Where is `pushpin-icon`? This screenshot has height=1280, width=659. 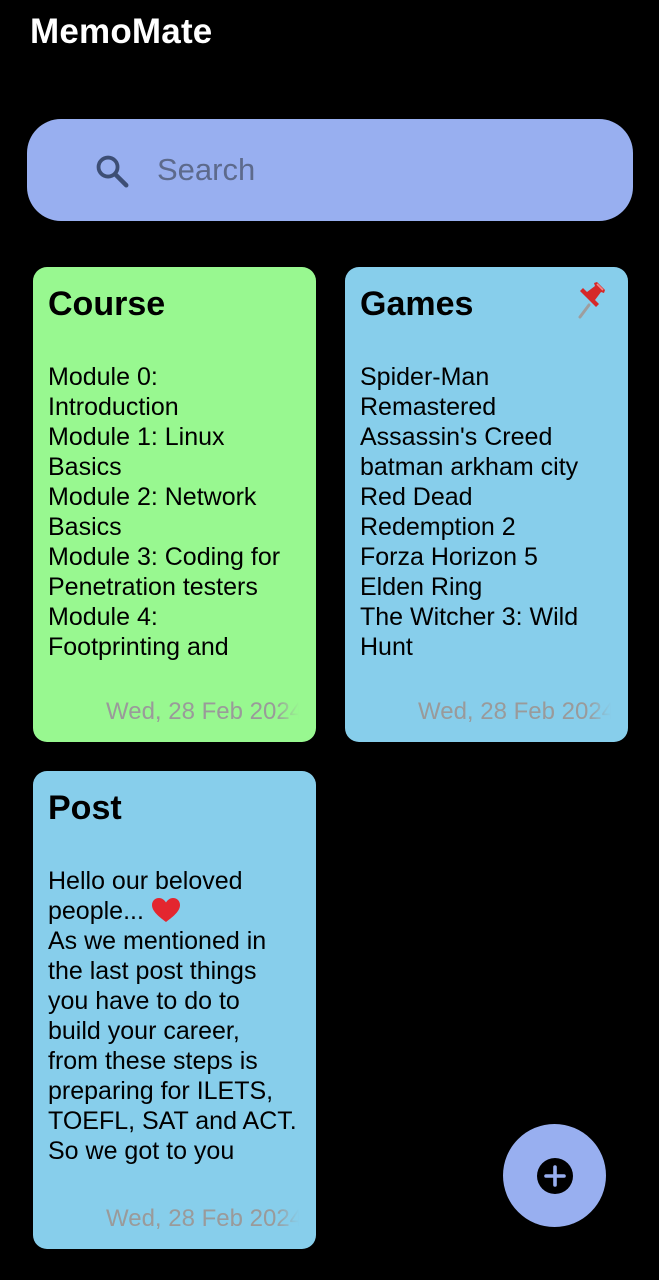
pushpin-icon is located at coordinates (592, 301).